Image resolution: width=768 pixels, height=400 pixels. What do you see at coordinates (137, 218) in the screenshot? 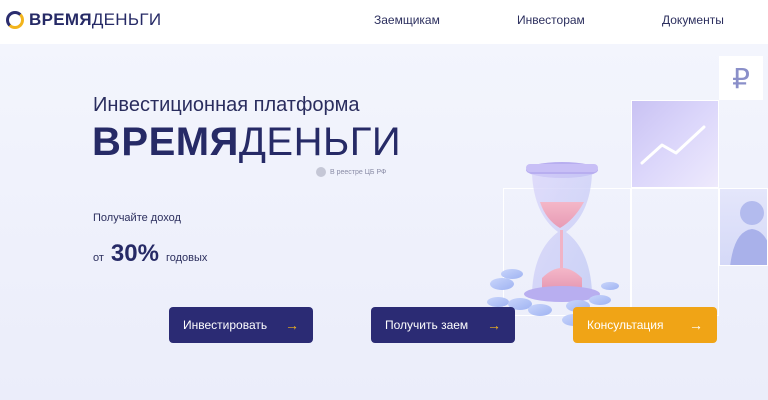
I see `income-label: Получайте доход` at bounding box center [137, 218].